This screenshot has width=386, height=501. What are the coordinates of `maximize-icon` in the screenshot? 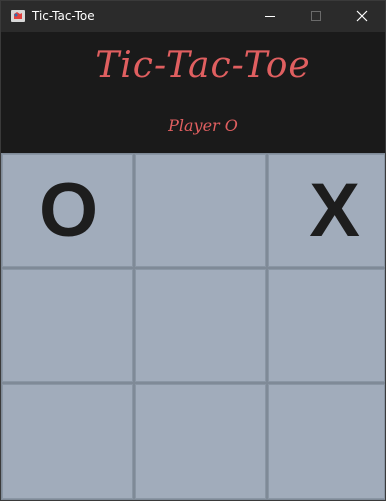 It's located at (316, 16).